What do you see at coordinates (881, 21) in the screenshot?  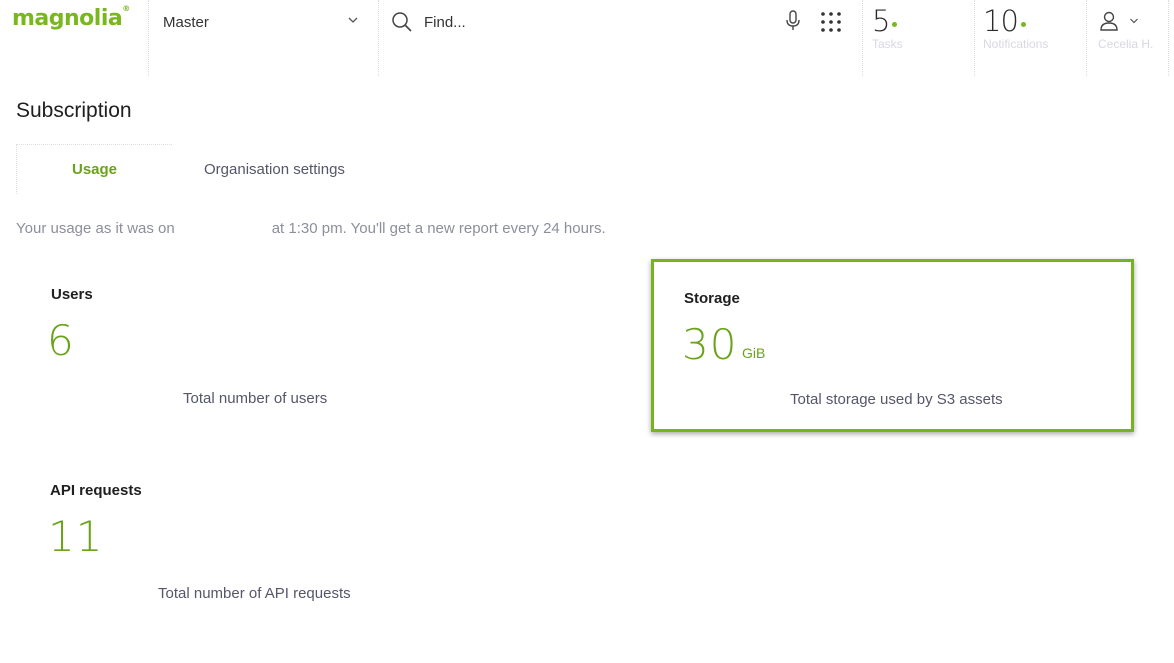 I see `tasks-count: 5` at bounding box center [881, 21].